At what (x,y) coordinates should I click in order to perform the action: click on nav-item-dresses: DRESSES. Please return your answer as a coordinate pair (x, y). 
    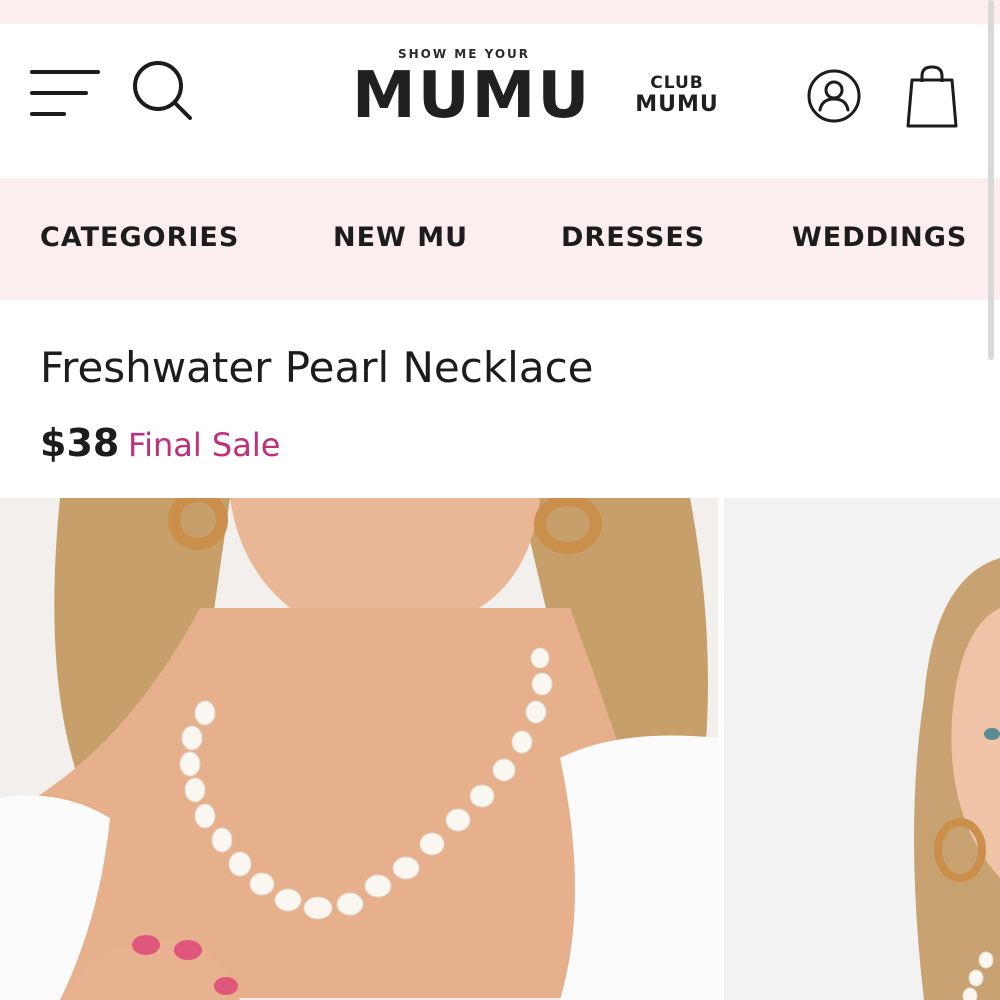
    Looking at the image, I should click on (633, 238).